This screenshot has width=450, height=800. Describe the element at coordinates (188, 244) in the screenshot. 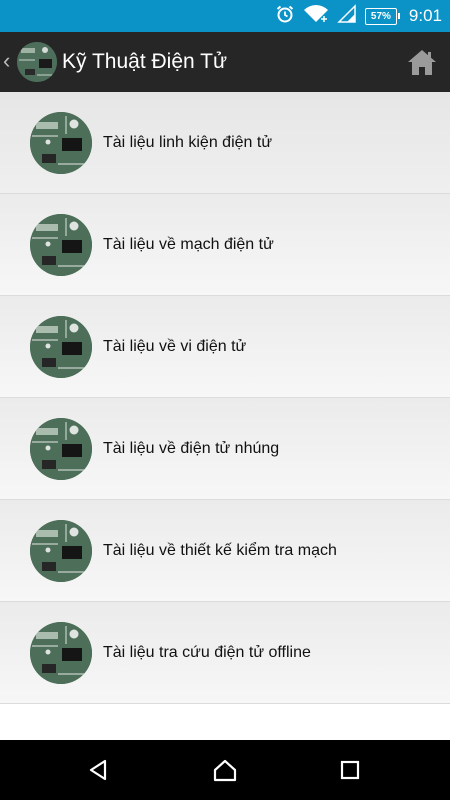

I see `list-item-label: Tài liệu về mạch điện tử` at that location.